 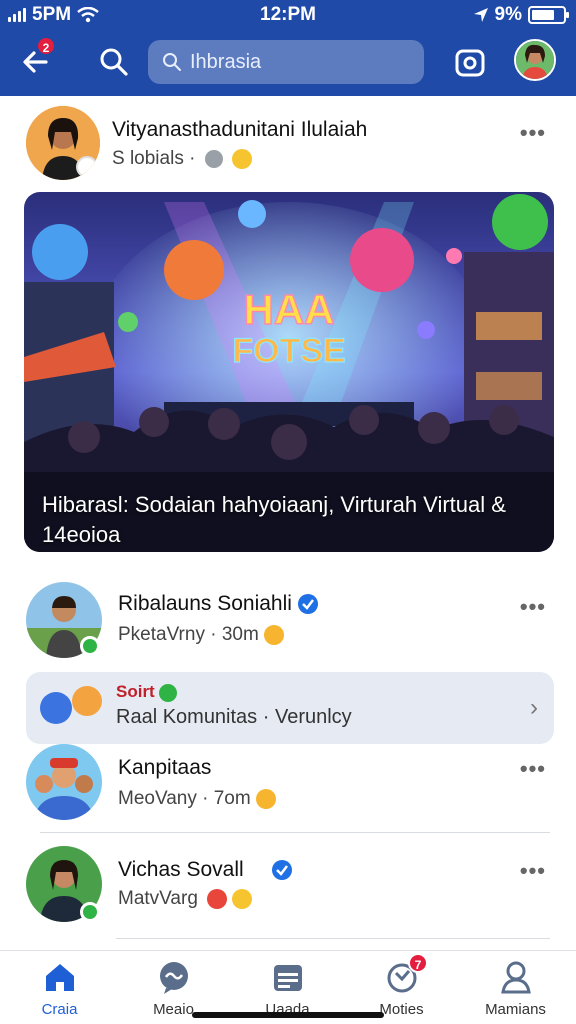 I want to click on tab-label: Mamians, so click(x=515, y=1009).